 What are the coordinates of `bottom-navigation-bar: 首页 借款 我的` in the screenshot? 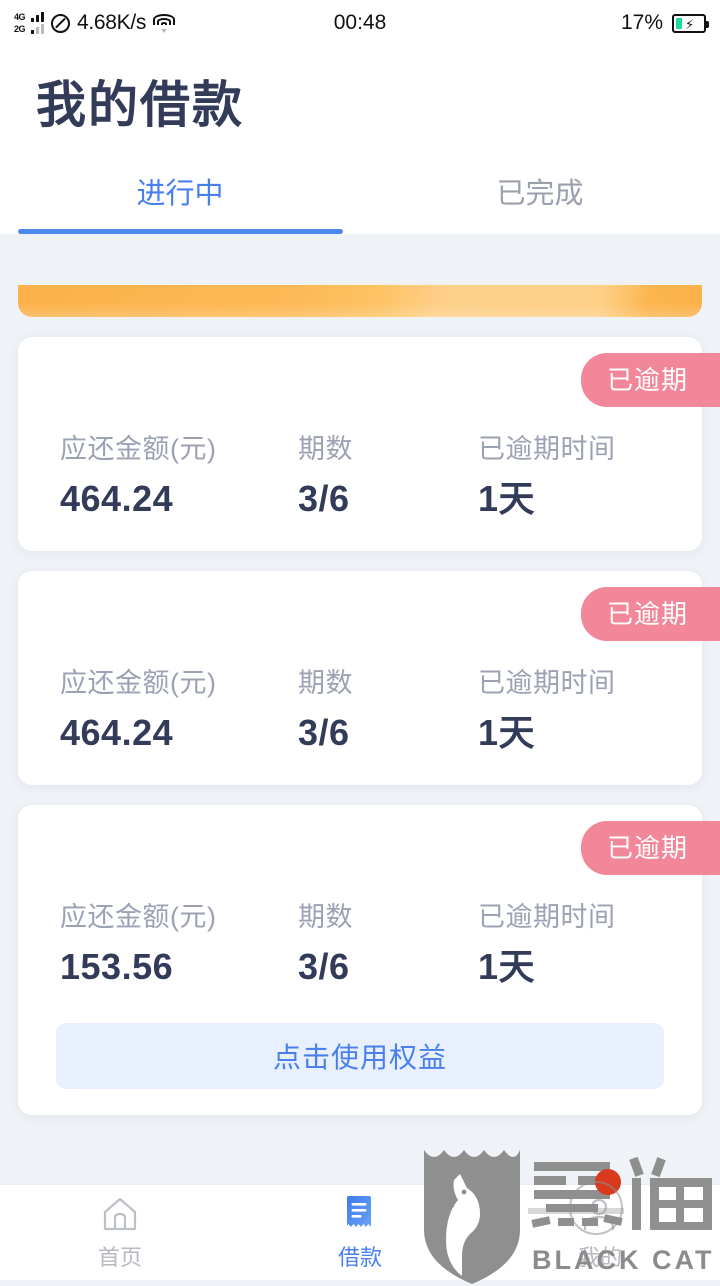 It's located at (360, 1232).